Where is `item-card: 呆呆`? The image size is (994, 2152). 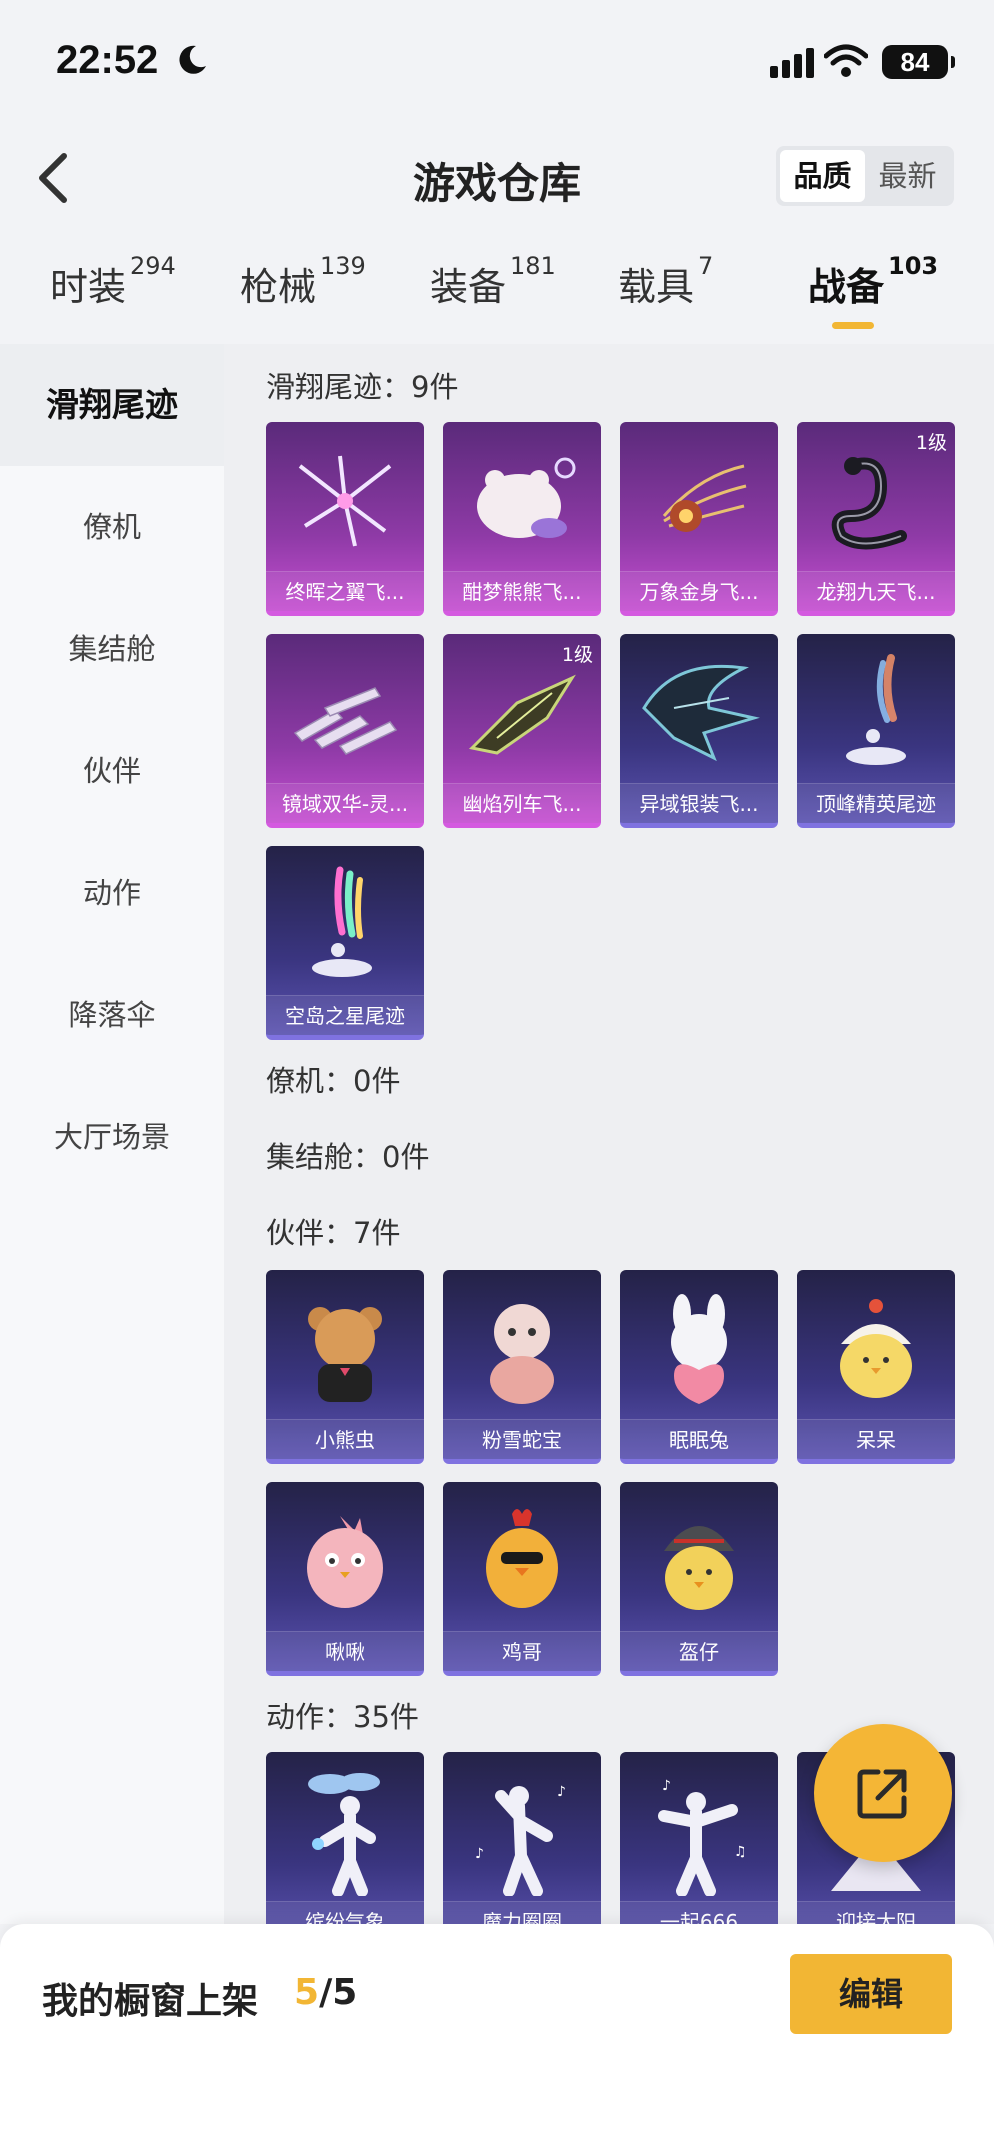 item-card: 呆呆 is located at coordinates (876, 1367).